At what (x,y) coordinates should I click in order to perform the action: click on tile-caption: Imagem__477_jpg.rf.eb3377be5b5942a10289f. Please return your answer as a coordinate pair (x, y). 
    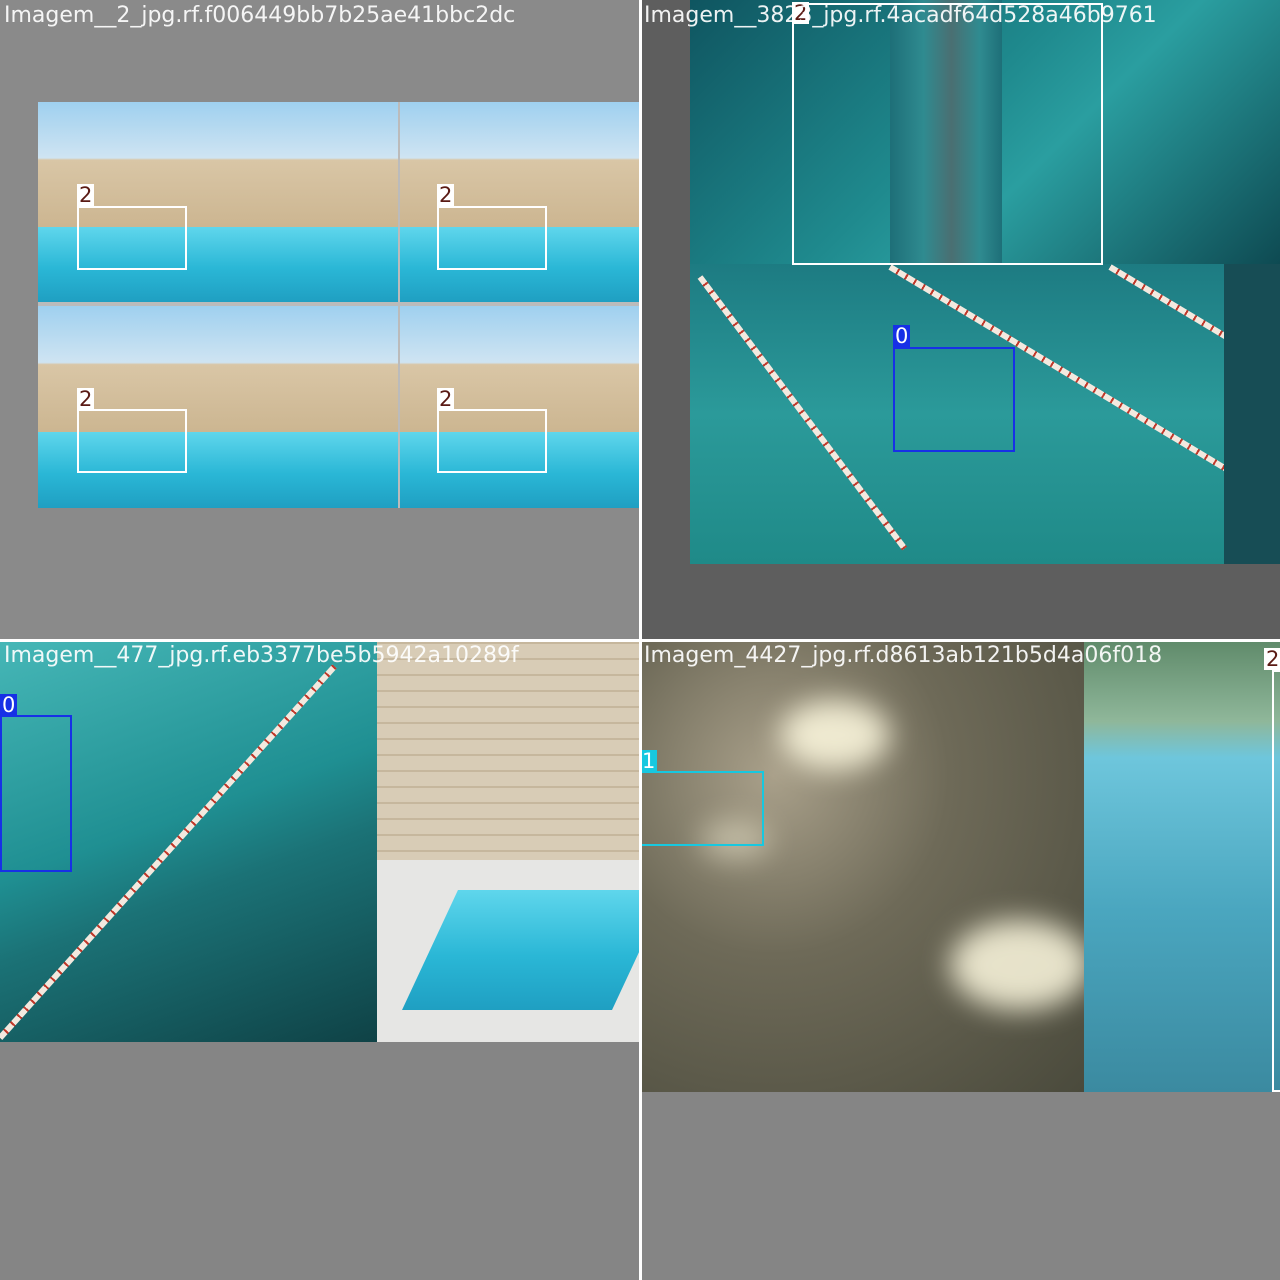
    Looking at the image, I should click on (261, 655).